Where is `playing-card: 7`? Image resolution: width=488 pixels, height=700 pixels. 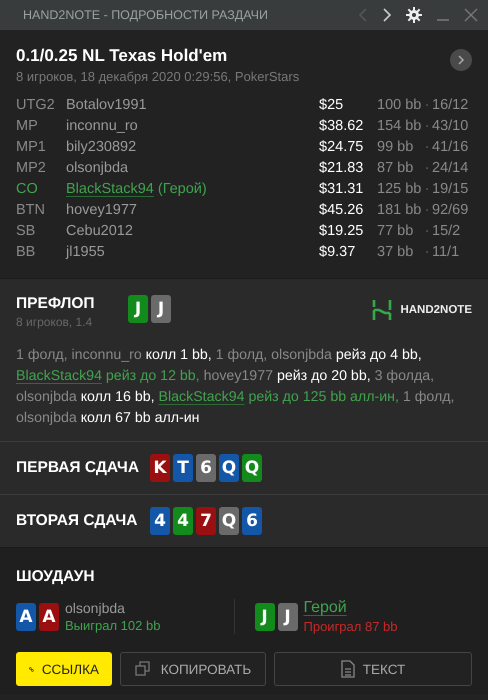 playing-card: 7 is located at coordinates (206, 521).